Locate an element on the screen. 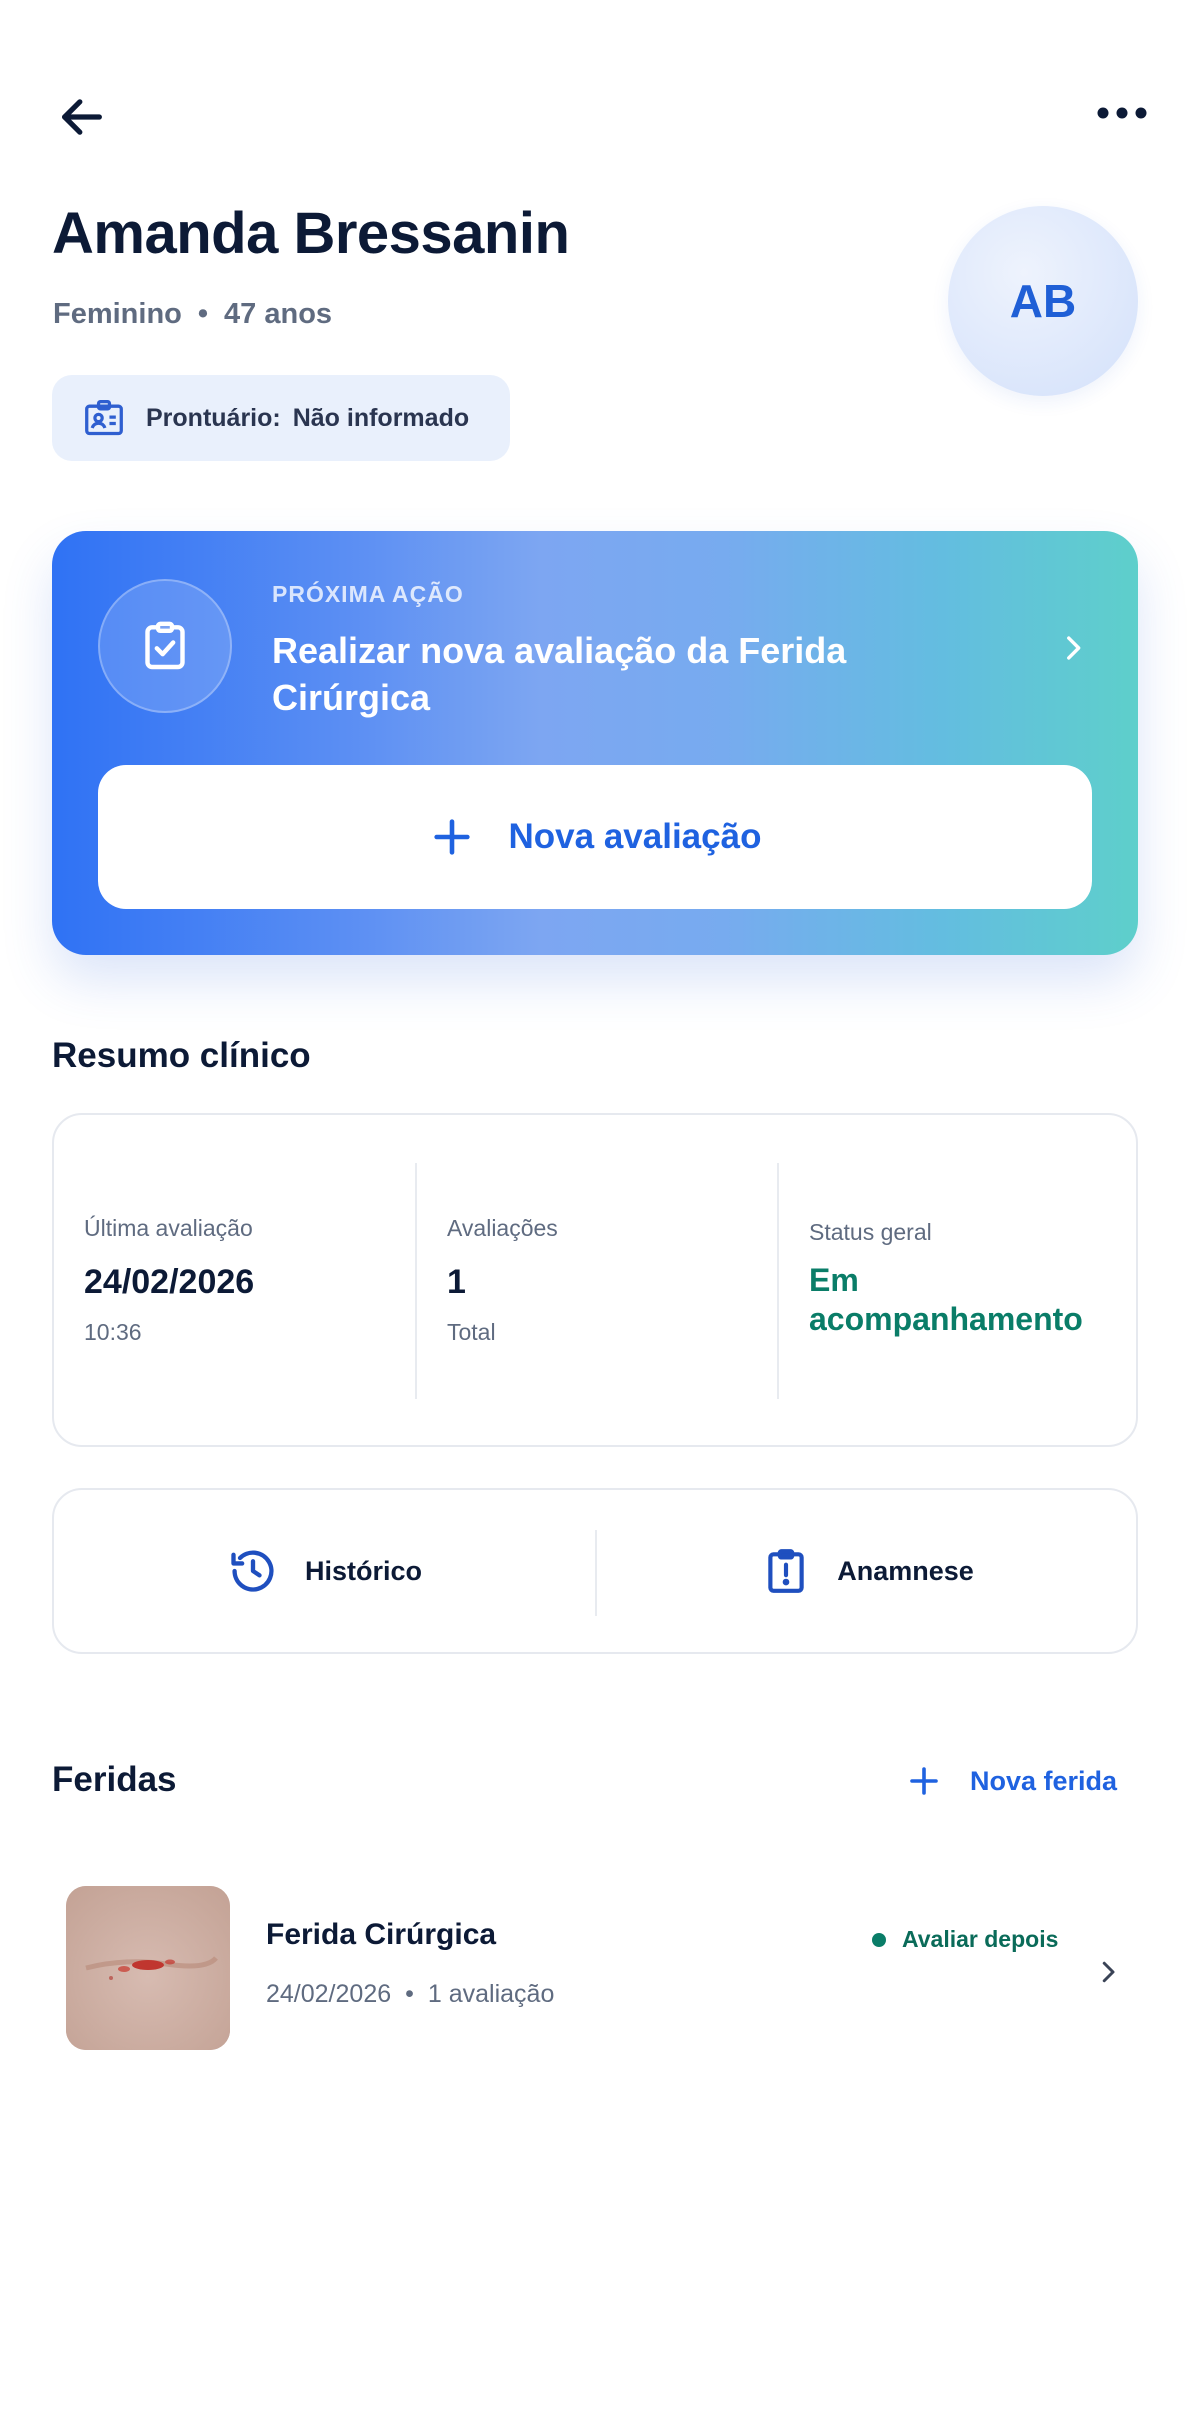 Image resolution: width=1200 pixels, height=2420 pixels. patient-age: 47 anos is located at coordinates (278, 314).